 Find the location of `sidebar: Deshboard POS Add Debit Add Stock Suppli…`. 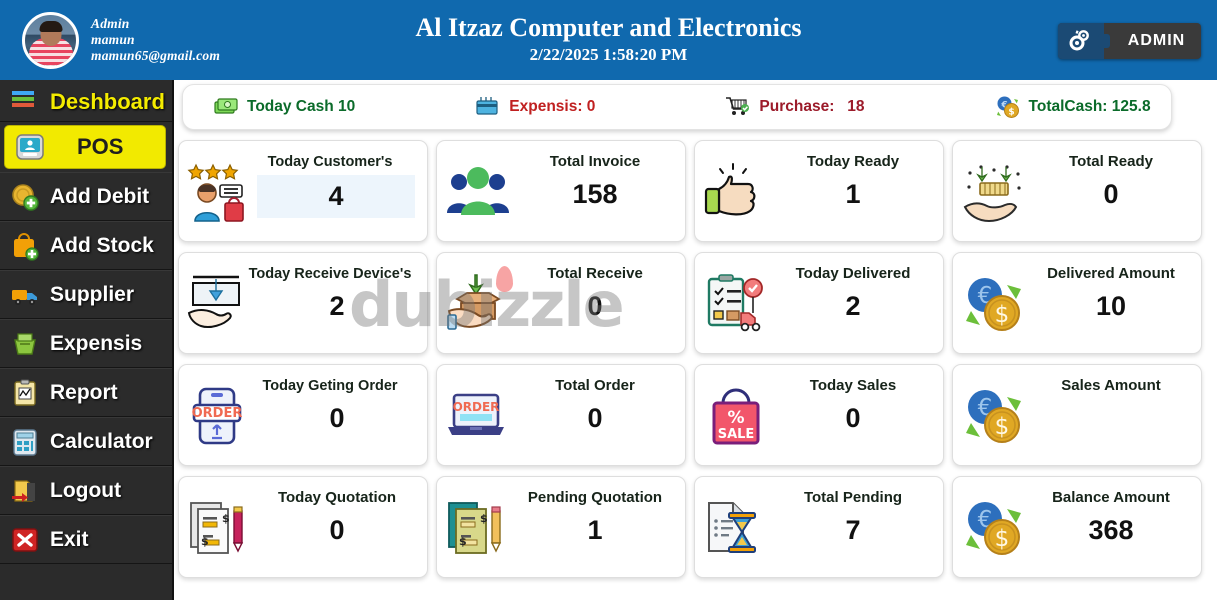

sidebar: Deshboard POS Add Debit Add Stock Suppli… is located at coordinates (87, 340).